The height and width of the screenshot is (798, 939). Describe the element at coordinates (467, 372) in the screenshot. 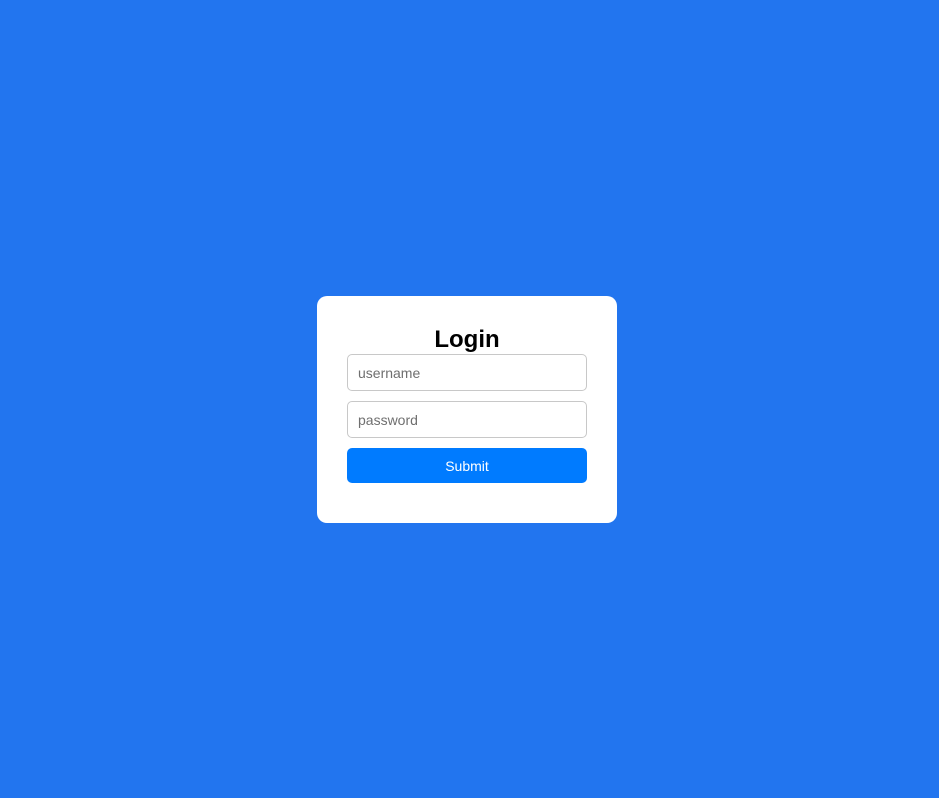

I see `username-input` at that location.